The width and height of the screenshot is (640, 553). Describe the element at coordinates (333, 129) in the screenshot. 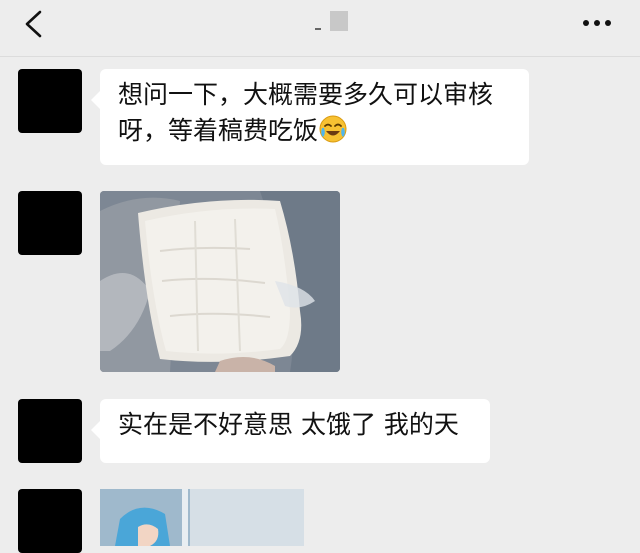

I see `crying-laughing-emoji-icon` at that location.